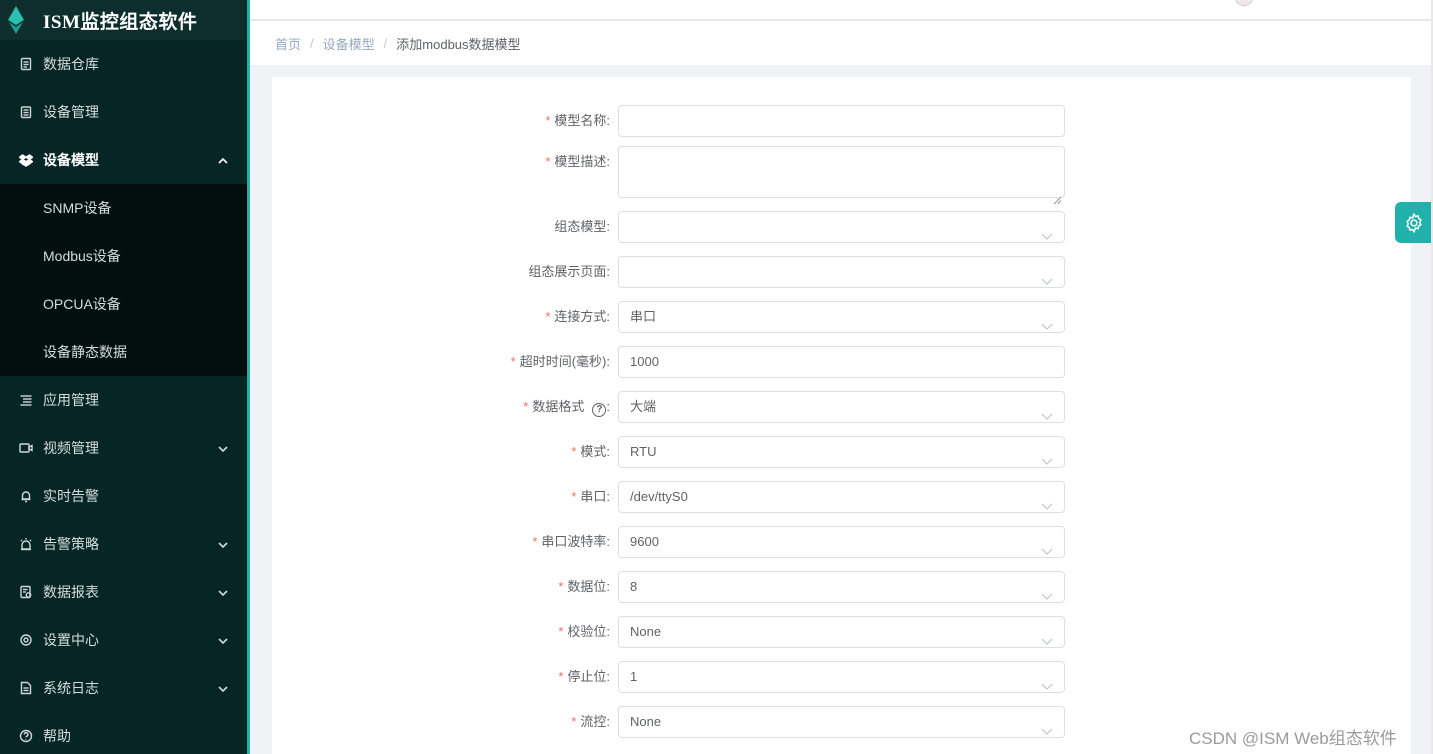  Describe the element at coordinates (123, 688) in the screenshot. I see `sidebar-item-9: 系统日志` at that location.